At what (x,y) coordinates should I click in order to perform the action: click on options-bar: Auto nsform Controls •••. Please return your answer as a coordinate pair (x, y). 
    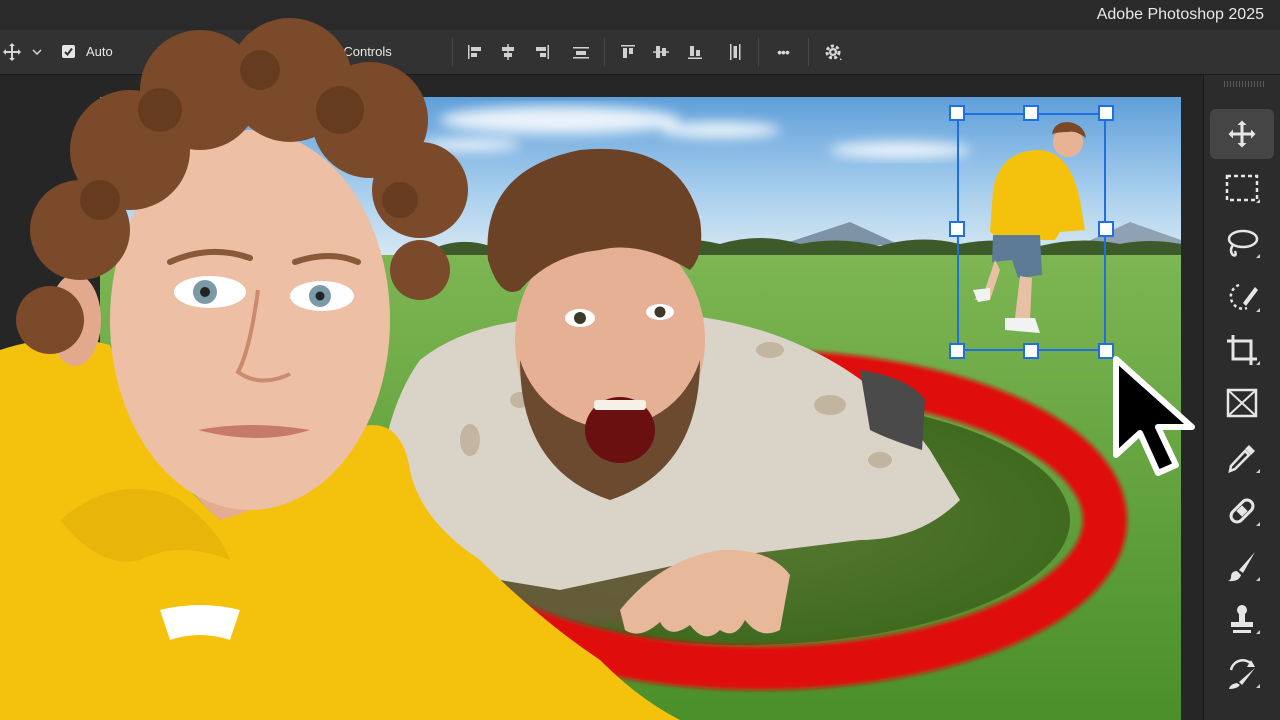
    Looking at the image, I should click on (640, 52).